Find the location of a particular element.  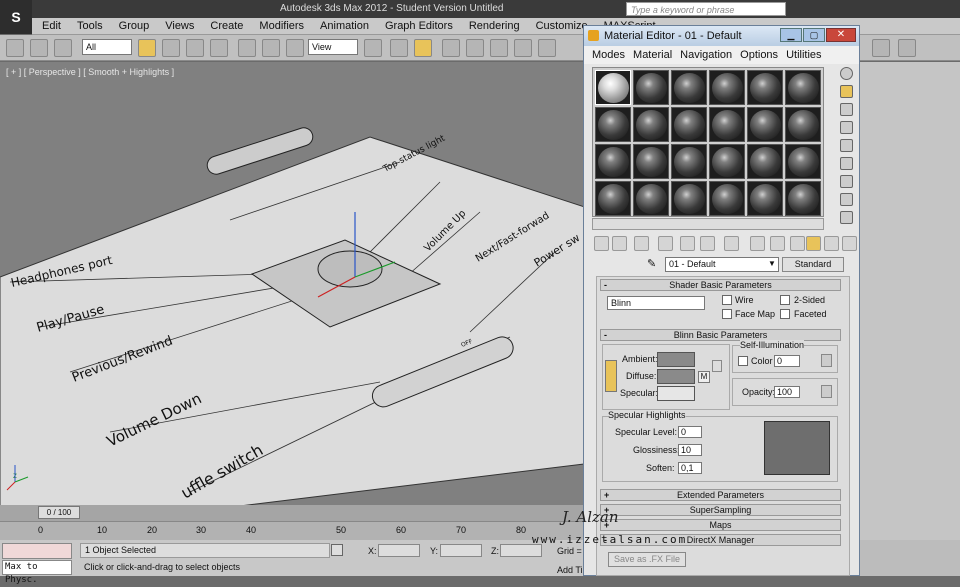

search-input: Type a keyword or phrase is located at coordinates (706, 9).